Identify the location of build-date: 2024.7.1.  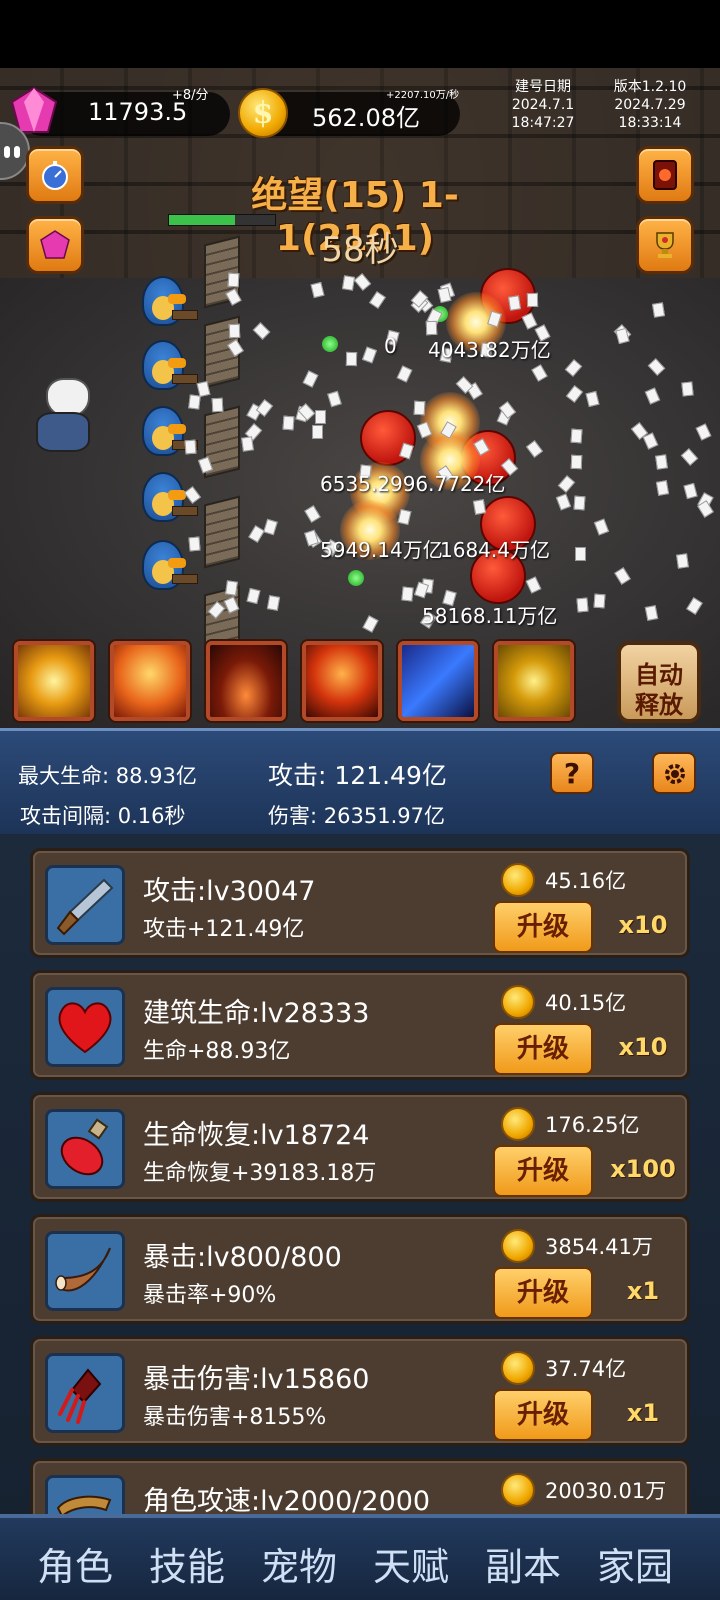
(543, 105).